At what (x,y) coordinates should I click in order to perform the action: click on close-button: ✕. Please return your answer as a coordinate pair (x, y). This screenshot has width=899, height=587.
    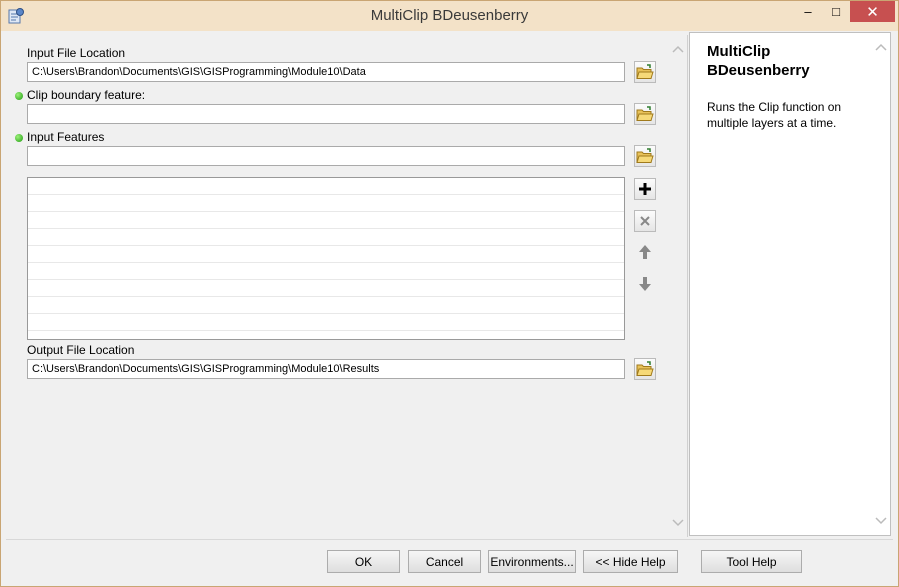
    Looking at the image, I should click on (872, 11).